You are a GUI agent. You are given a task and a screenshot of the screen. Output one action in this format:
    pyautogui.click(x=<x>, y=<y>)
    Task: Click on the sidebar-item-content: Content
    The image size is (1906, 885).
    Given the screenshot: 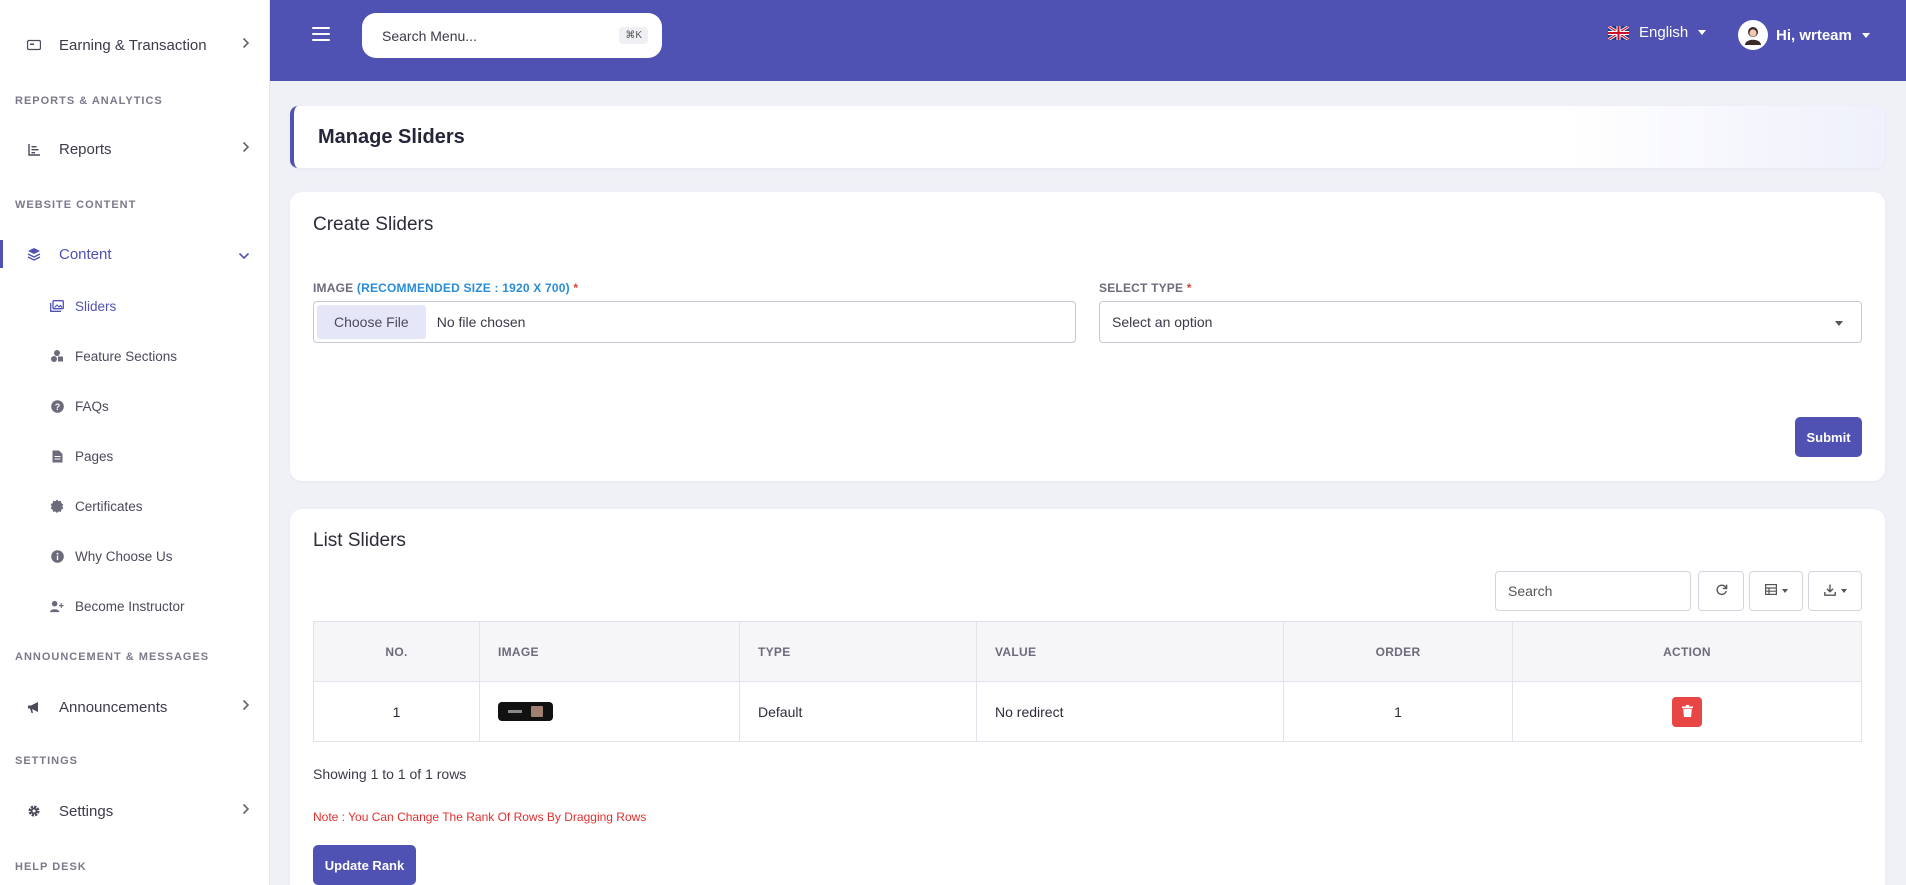 What is the action you would take?
    pyautogui.click(x=134, y=254)
    